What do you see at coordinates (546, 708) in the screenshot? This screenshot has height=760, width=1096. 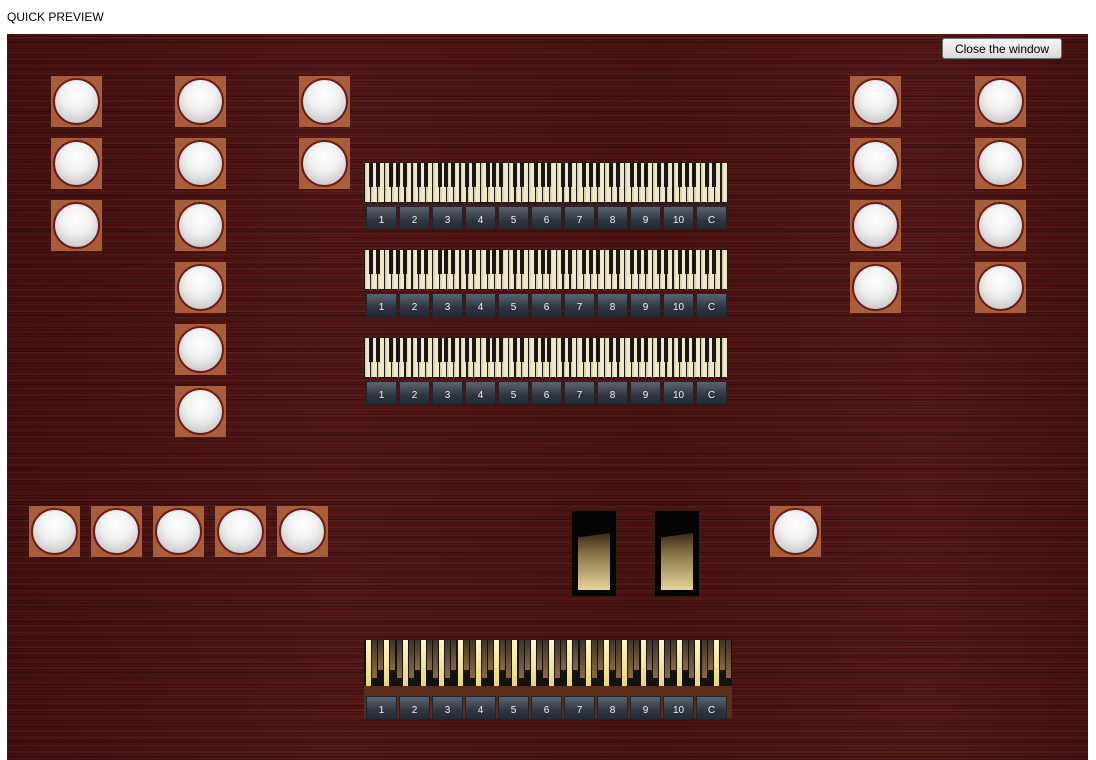 I see `pedal-piston: 6` at bounding box center [546, 708].